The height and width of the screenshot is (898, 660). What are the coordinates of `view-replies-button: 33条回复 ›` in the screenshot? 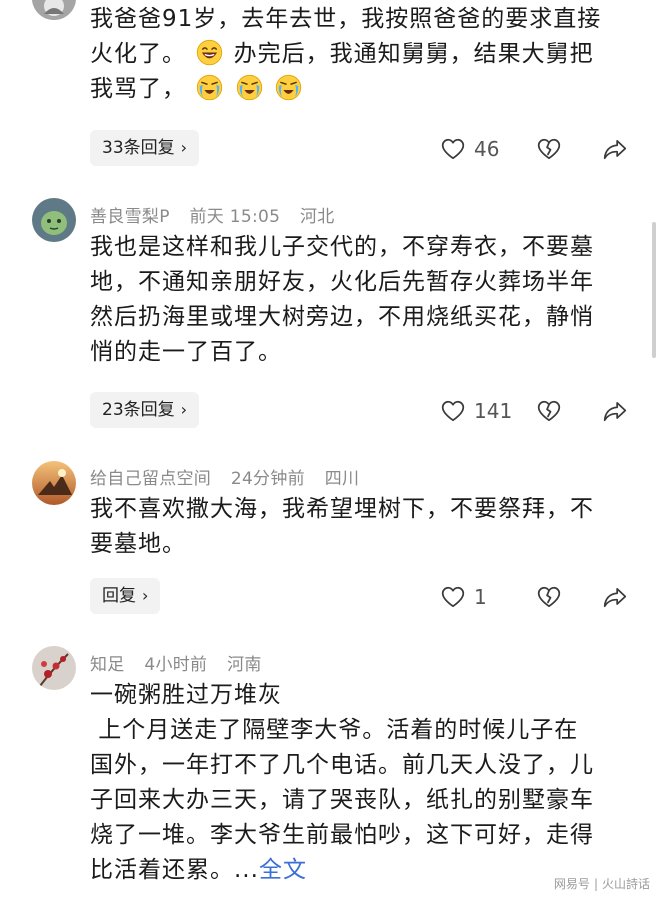 It's located at (145, 148).